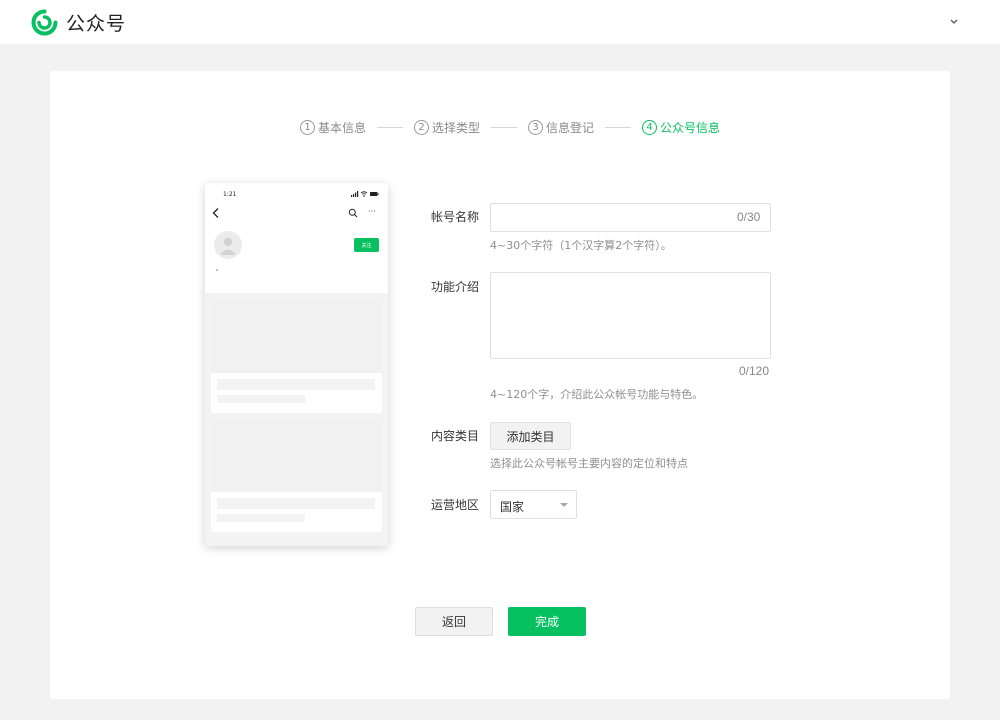 This screenshot has width=1000, height=720. Describe the element at coordinates (500, 22) in the screenshot. I see `top-bar: 公众号` at that location.